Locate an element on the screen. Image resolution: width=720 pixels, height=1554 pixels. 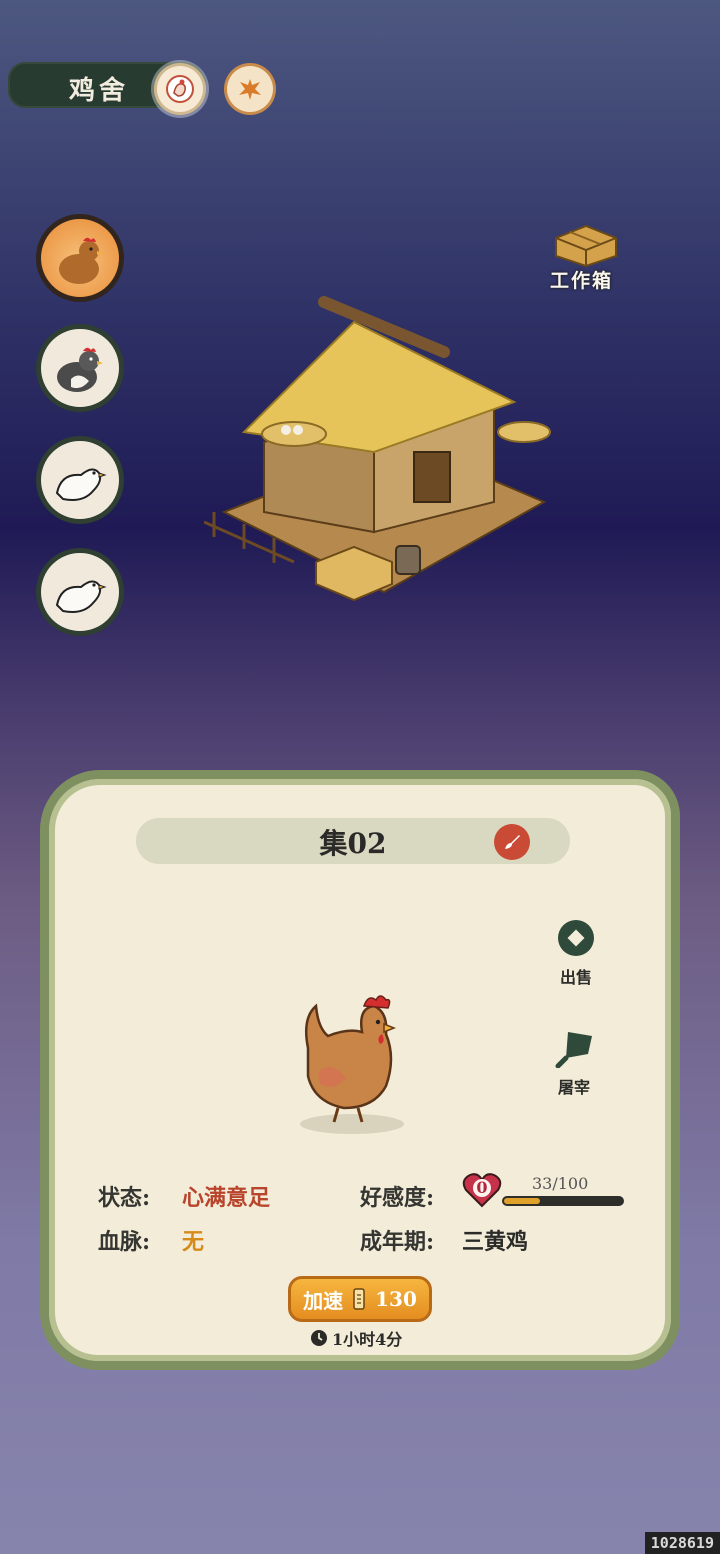
workbox-label: 工作箱 is located at coordinates (582, 281).